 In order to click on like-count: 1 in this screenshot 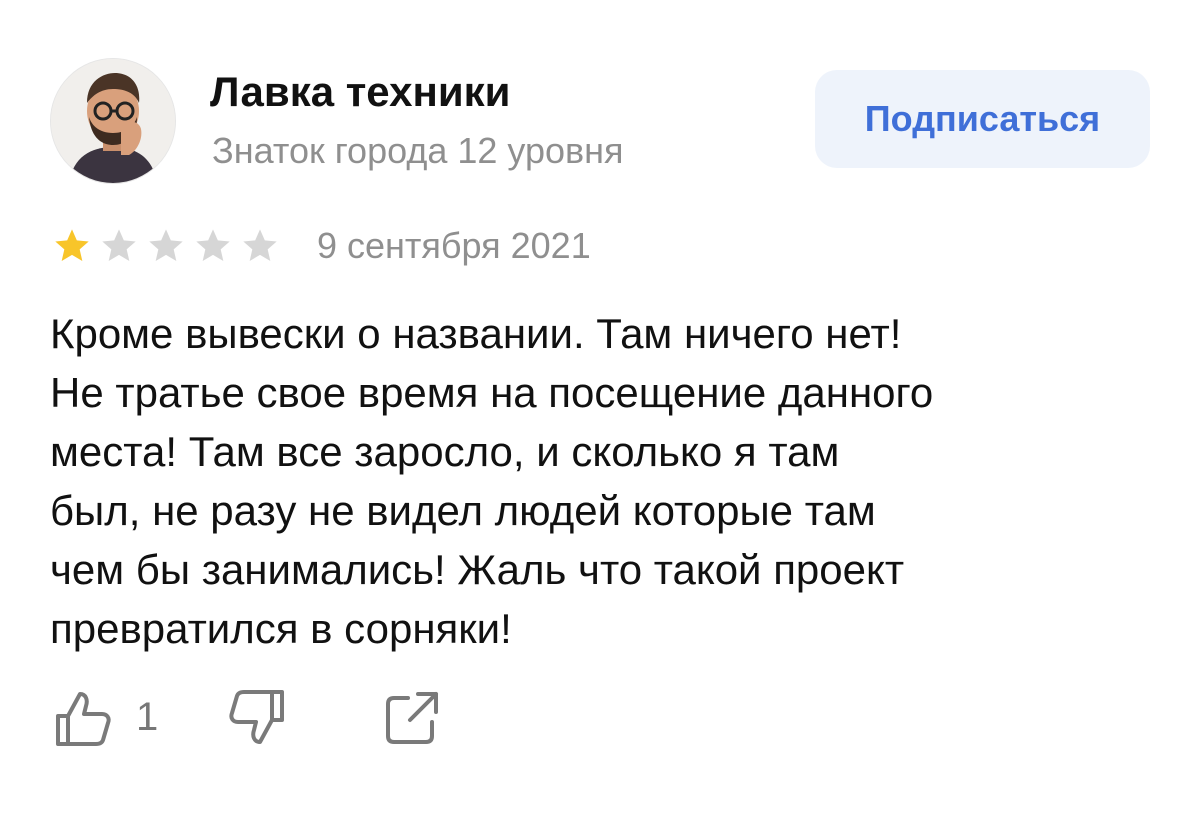, I will do `click(147, 717)`.